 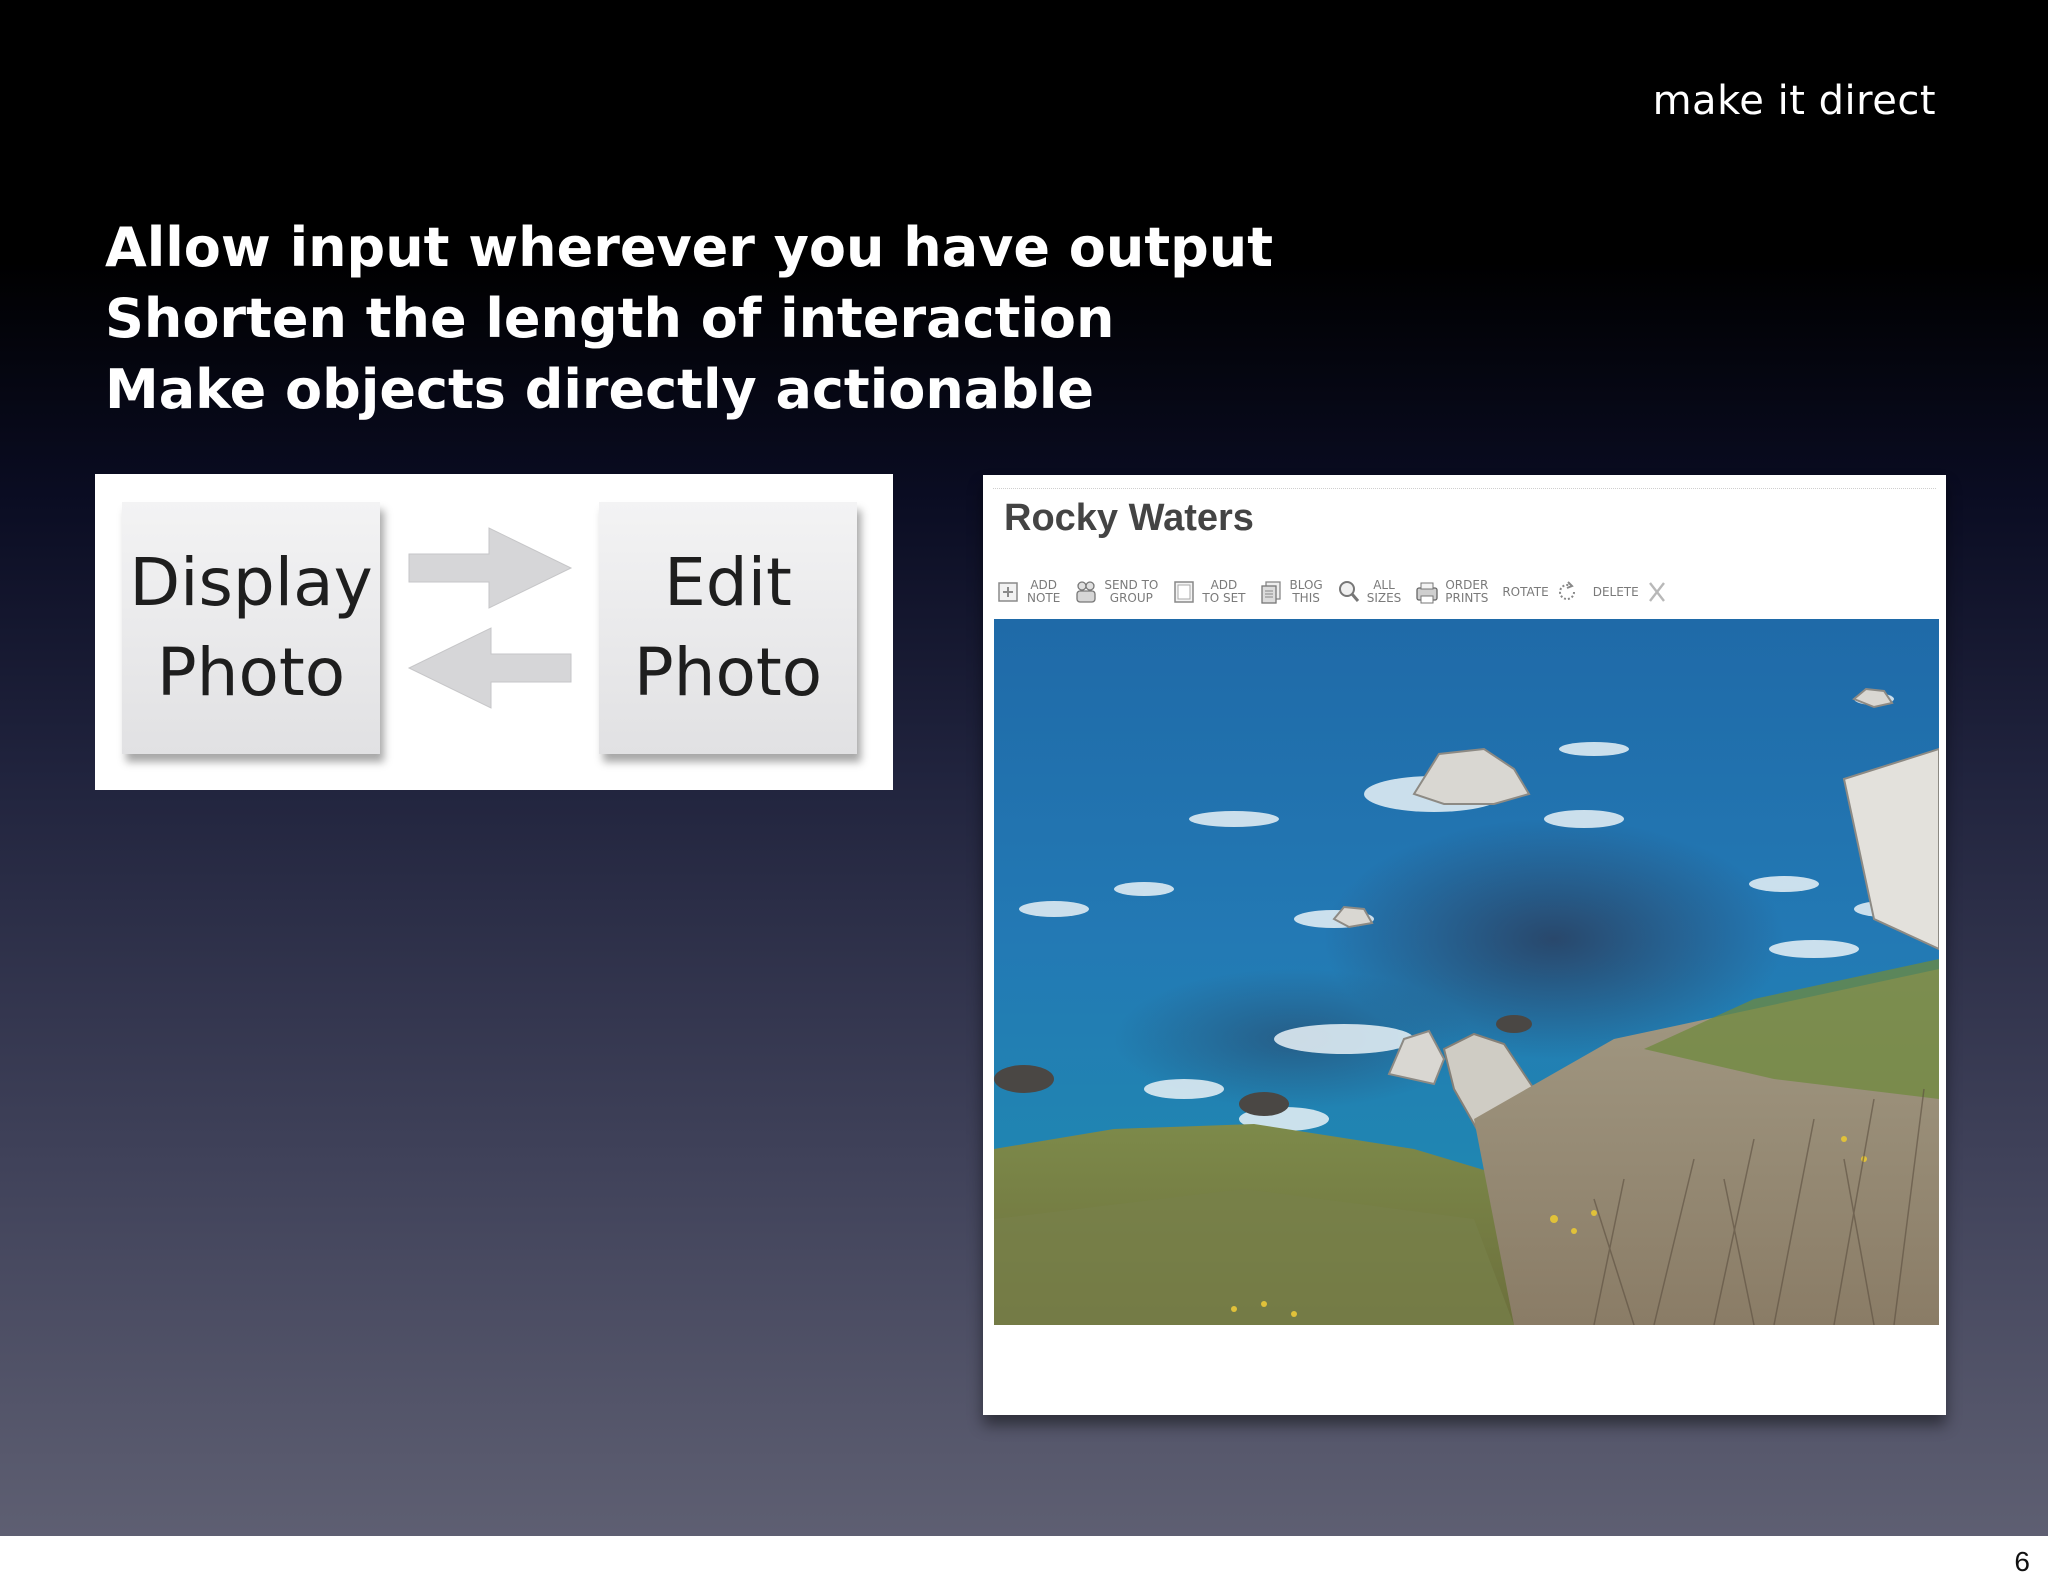 I want to click on arrow-right-icon, so click(x=490, y=568).